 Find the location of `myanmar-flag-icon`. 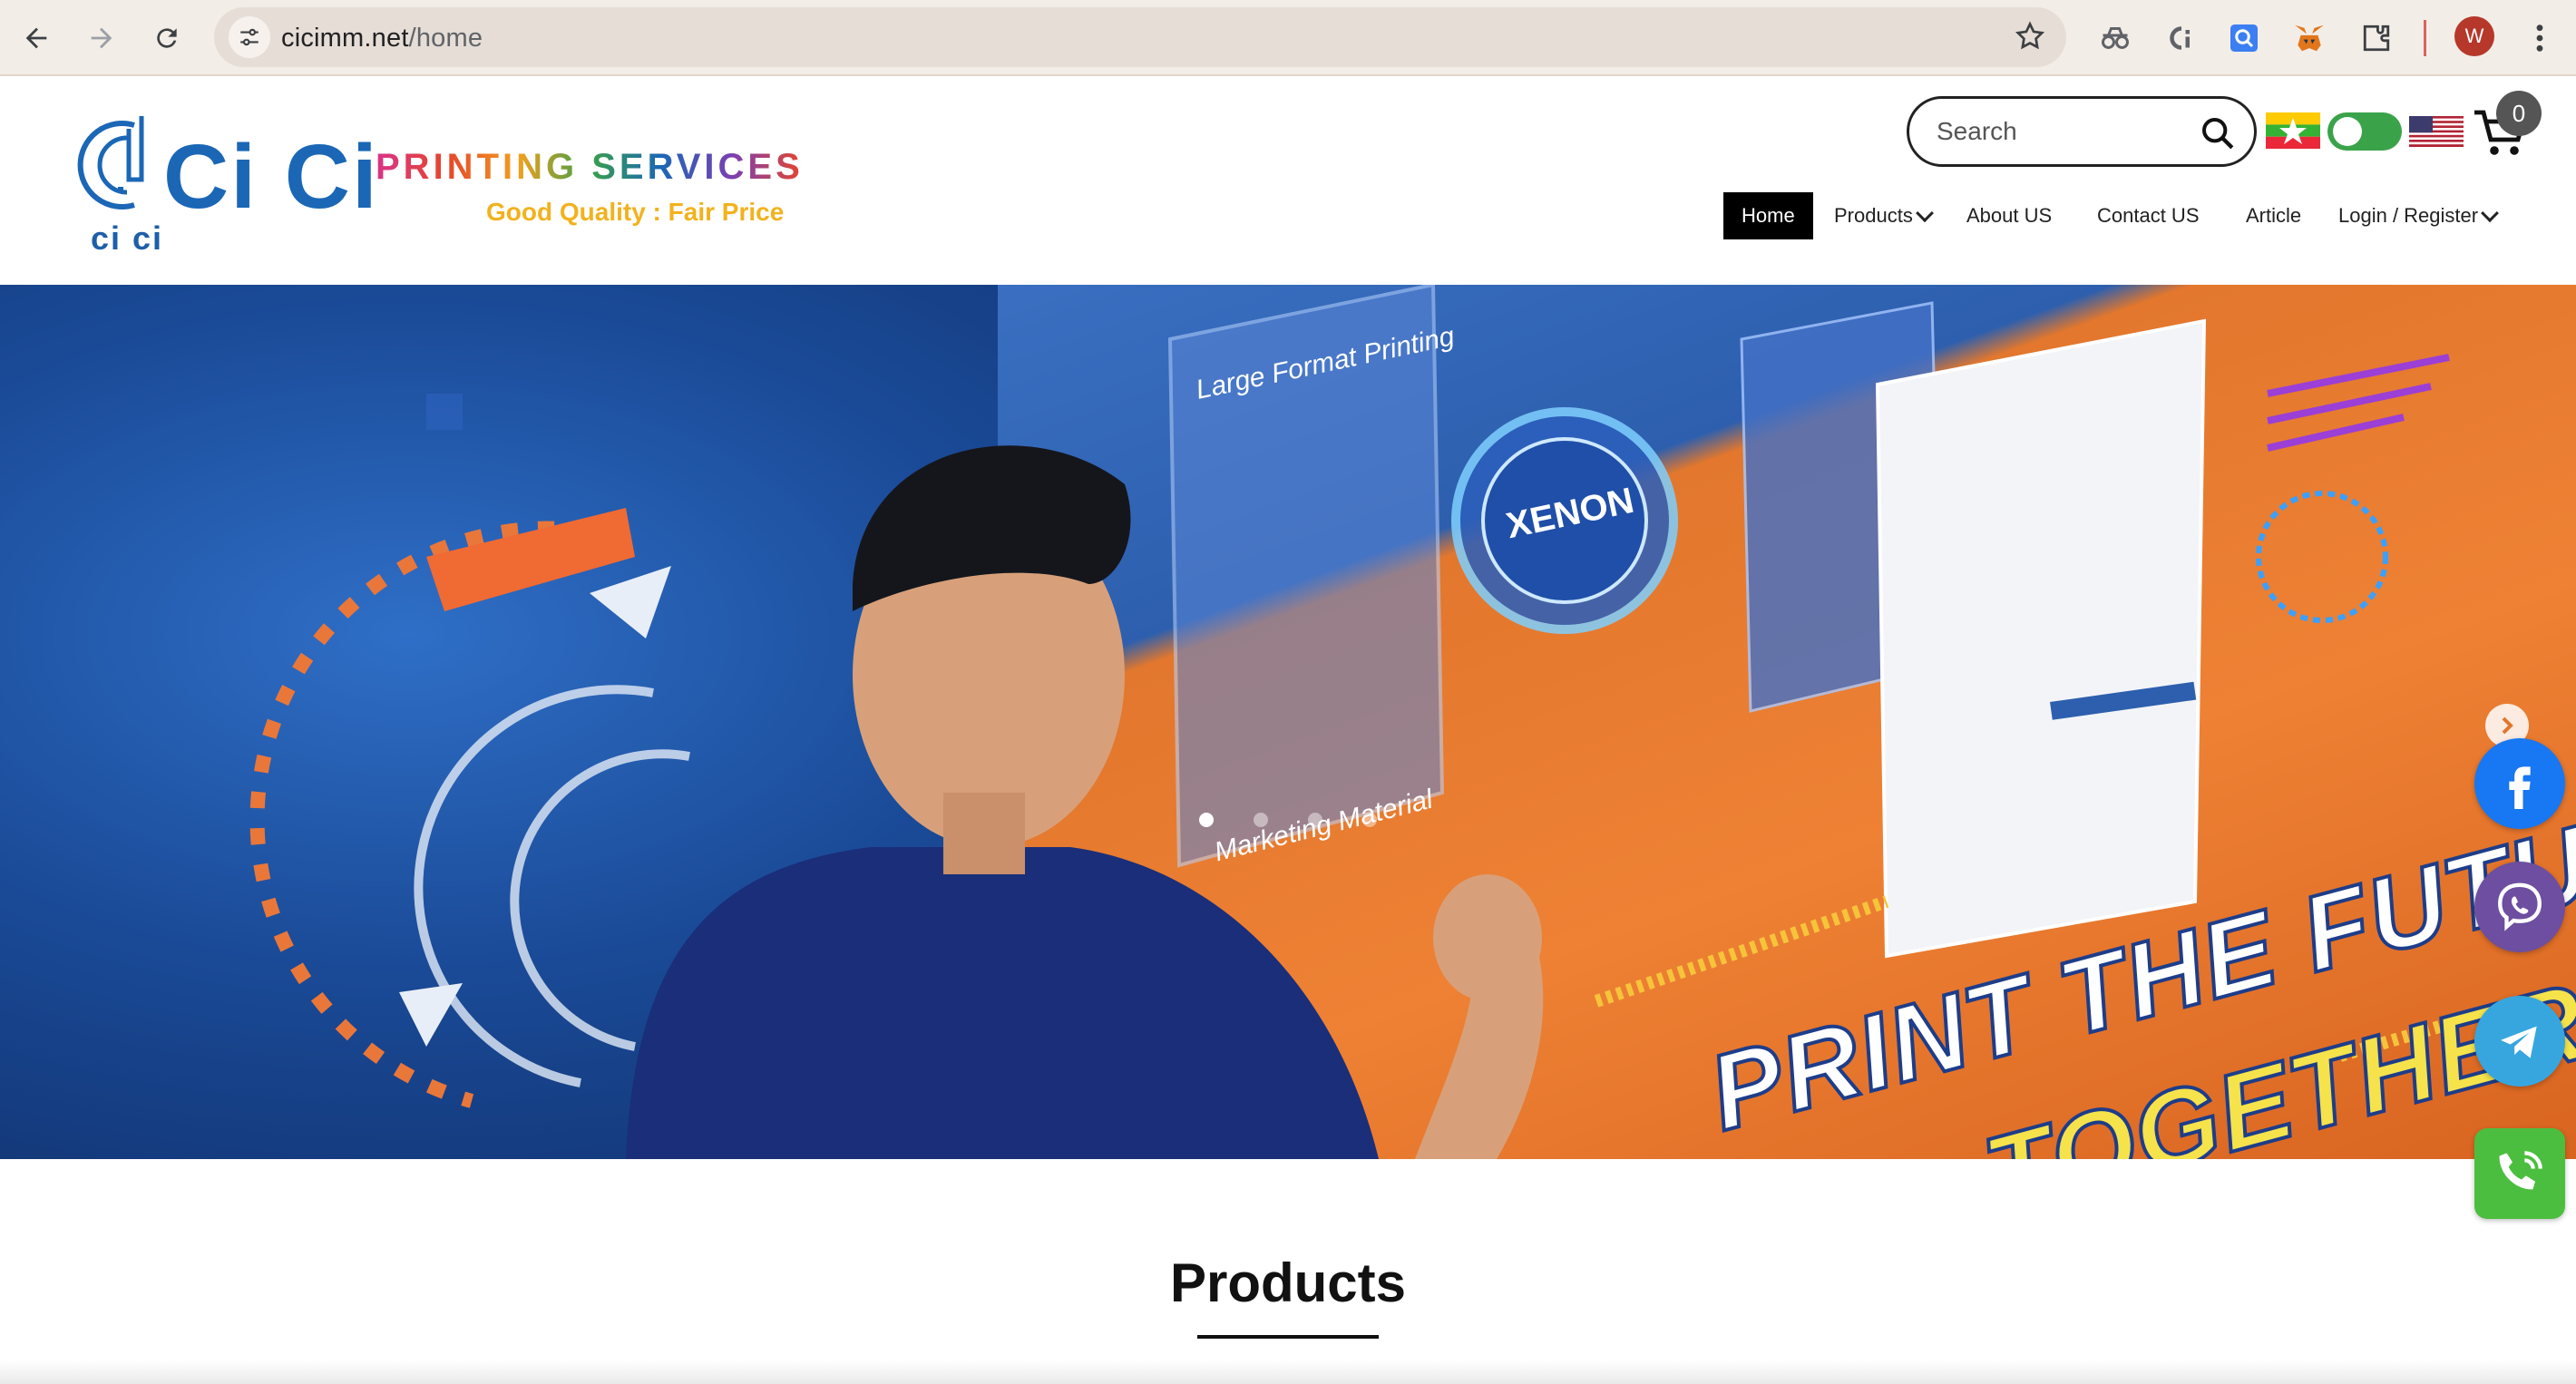

myanmar-flag-icon is located at coordinates (2293, 130).